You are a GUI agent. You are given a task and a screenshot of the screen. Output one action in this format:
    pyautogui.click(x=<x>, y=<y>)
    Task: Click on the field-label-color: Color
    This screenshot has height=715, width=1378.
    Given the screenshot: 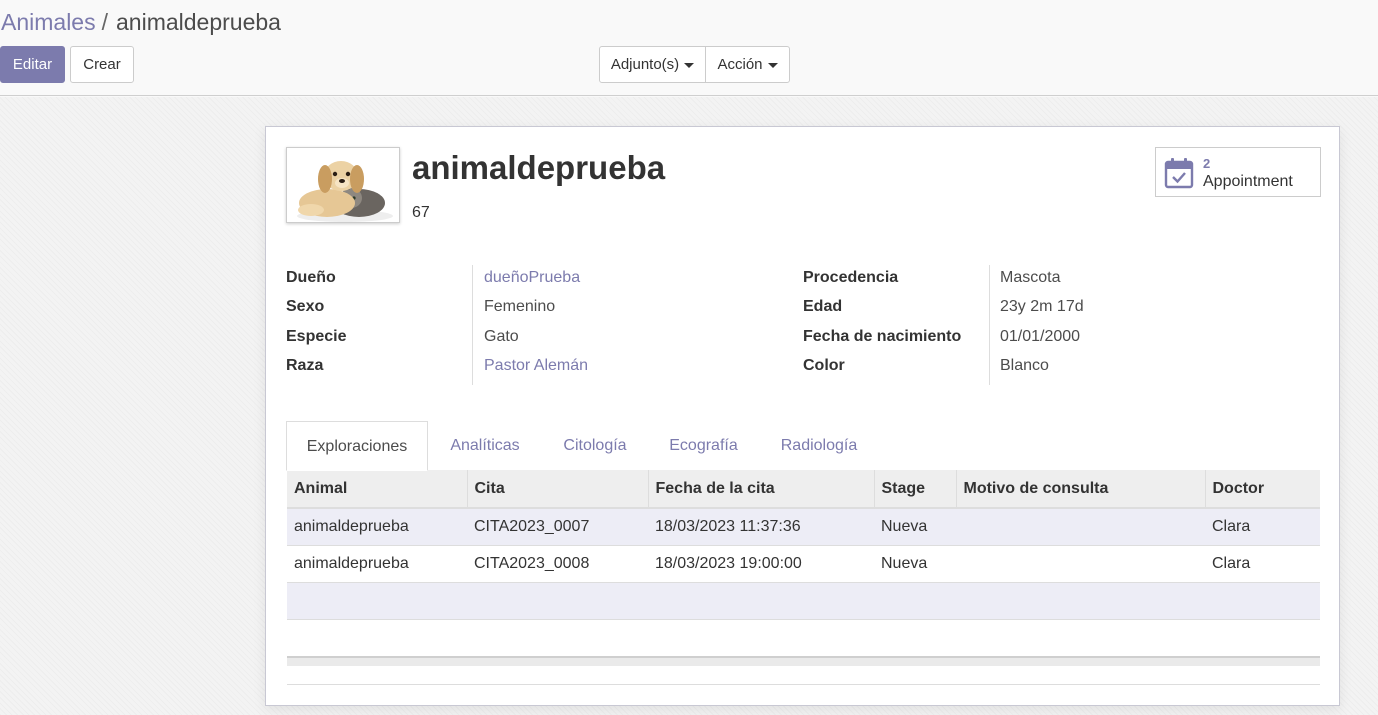 What is the action you would take?
    pyautogui.click(x=824, y=365)
    